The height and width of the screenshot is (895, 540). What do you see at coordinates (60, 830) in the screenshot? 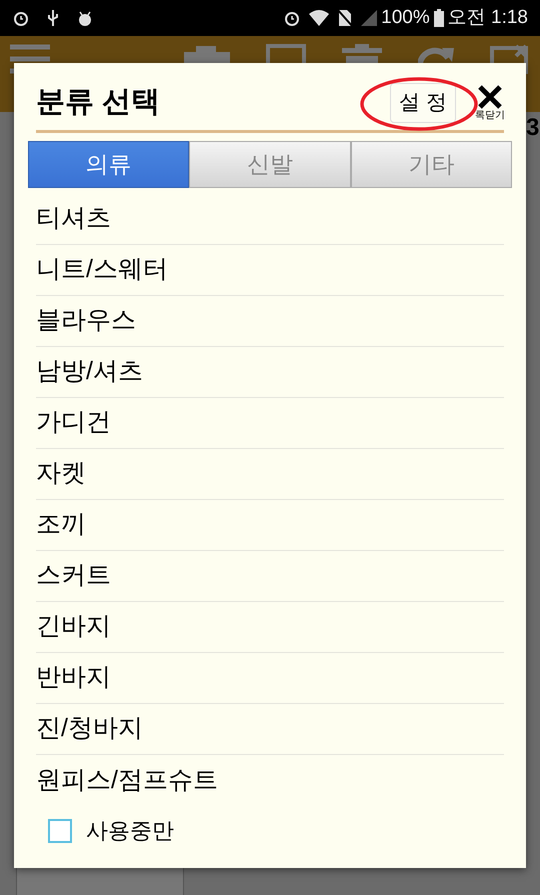
I see `checkbox` at bounding box center [60, 830].